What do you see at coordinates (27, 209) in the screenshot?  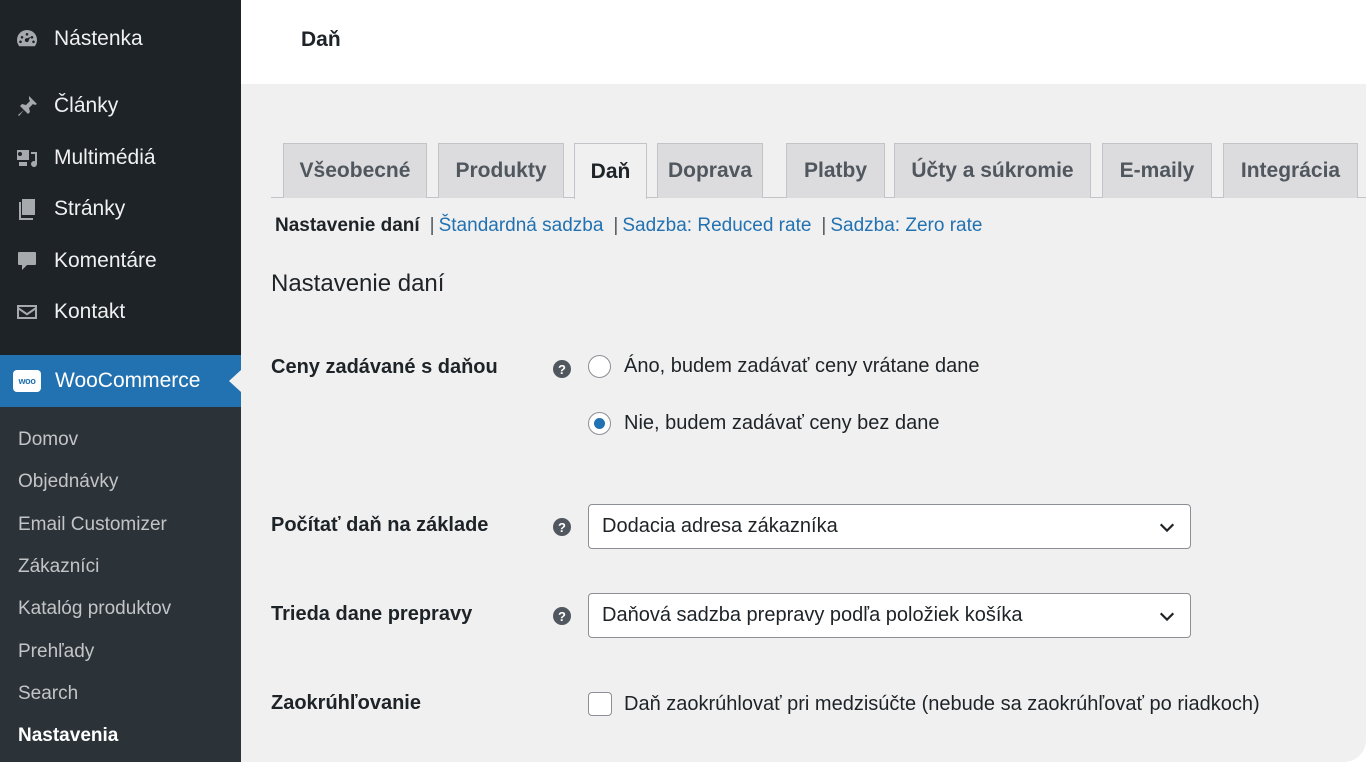 I see `pages-icon` at bounding box center [27, 209].